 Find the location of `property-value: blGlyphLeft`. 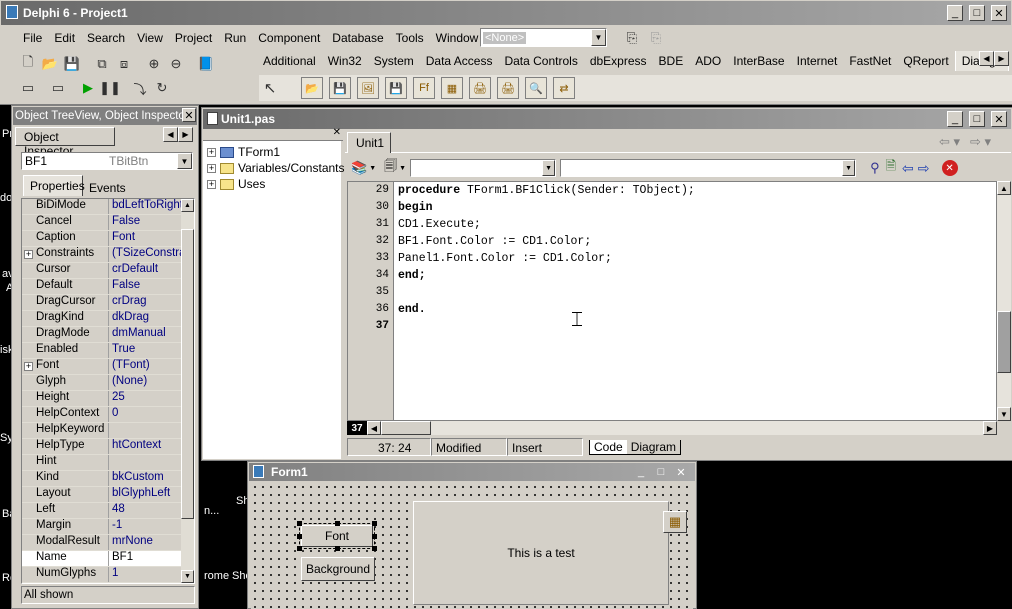

property-value: blGlyphLeft is located at coordinates (145, 494).